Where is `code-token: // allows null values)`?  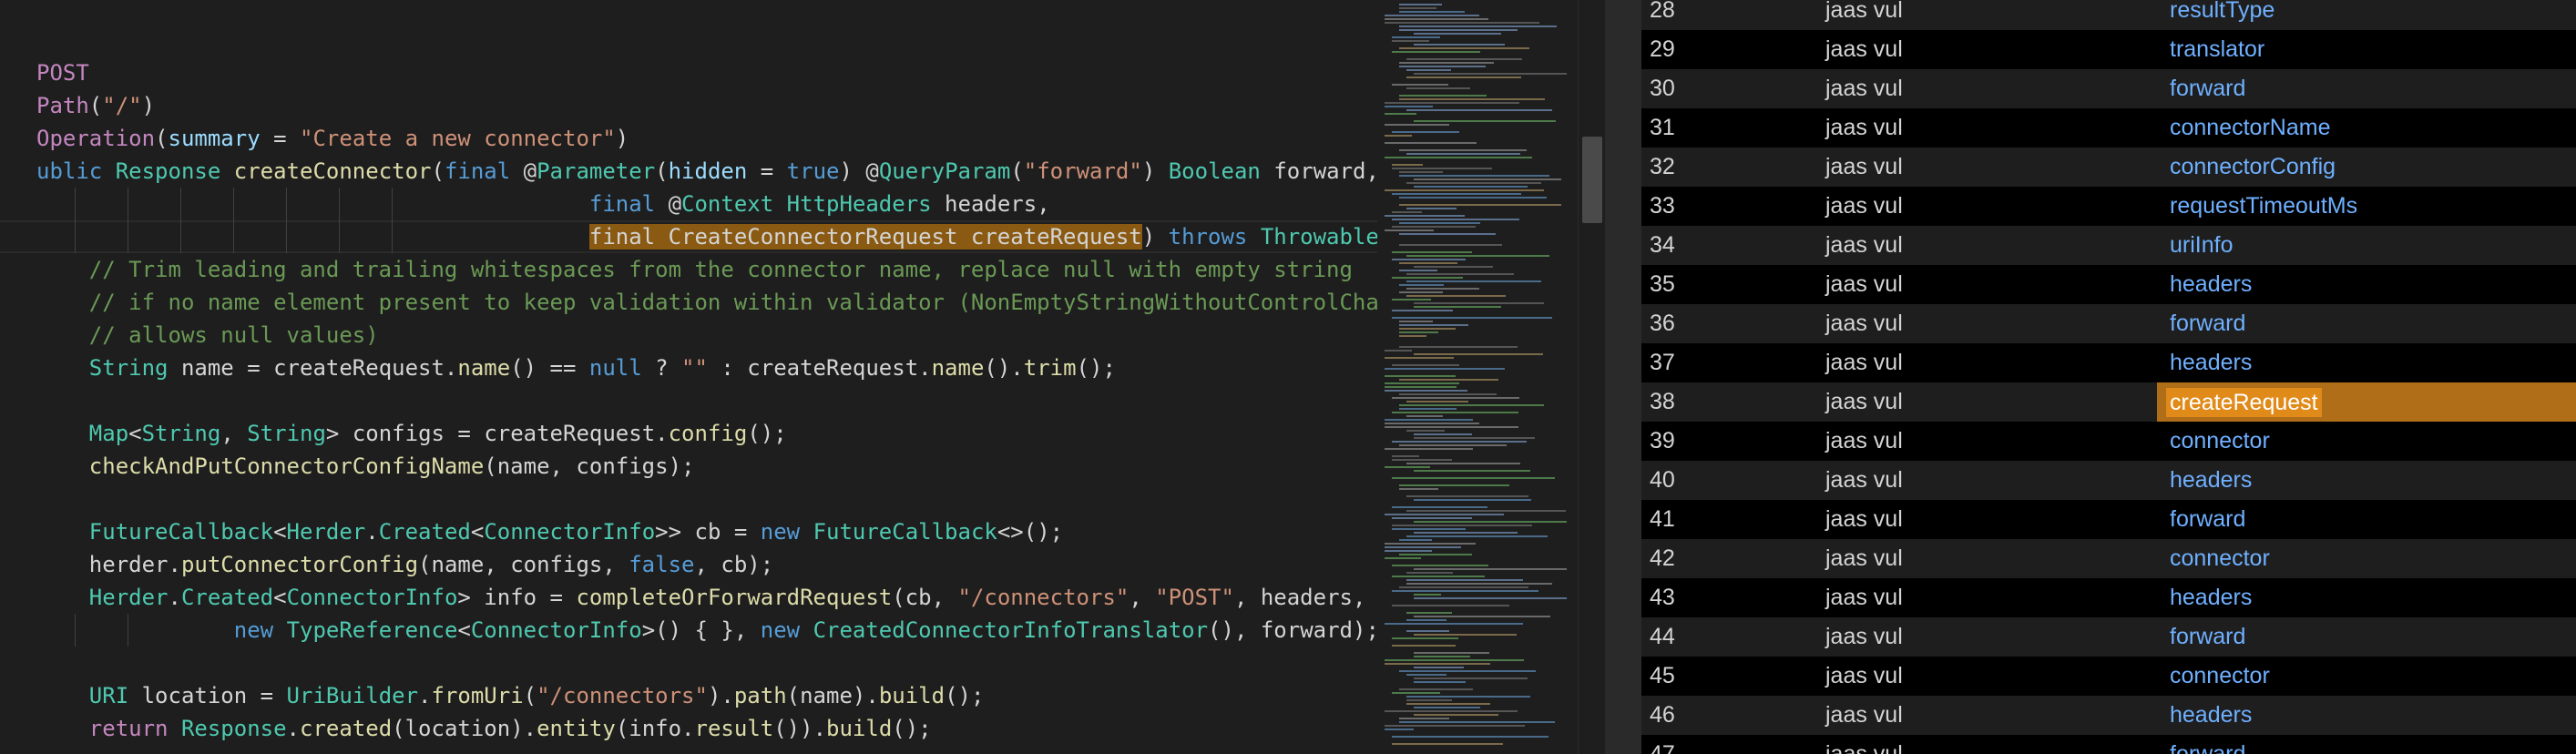 code-token: // allows null values) is located at coordinates (207, 335).